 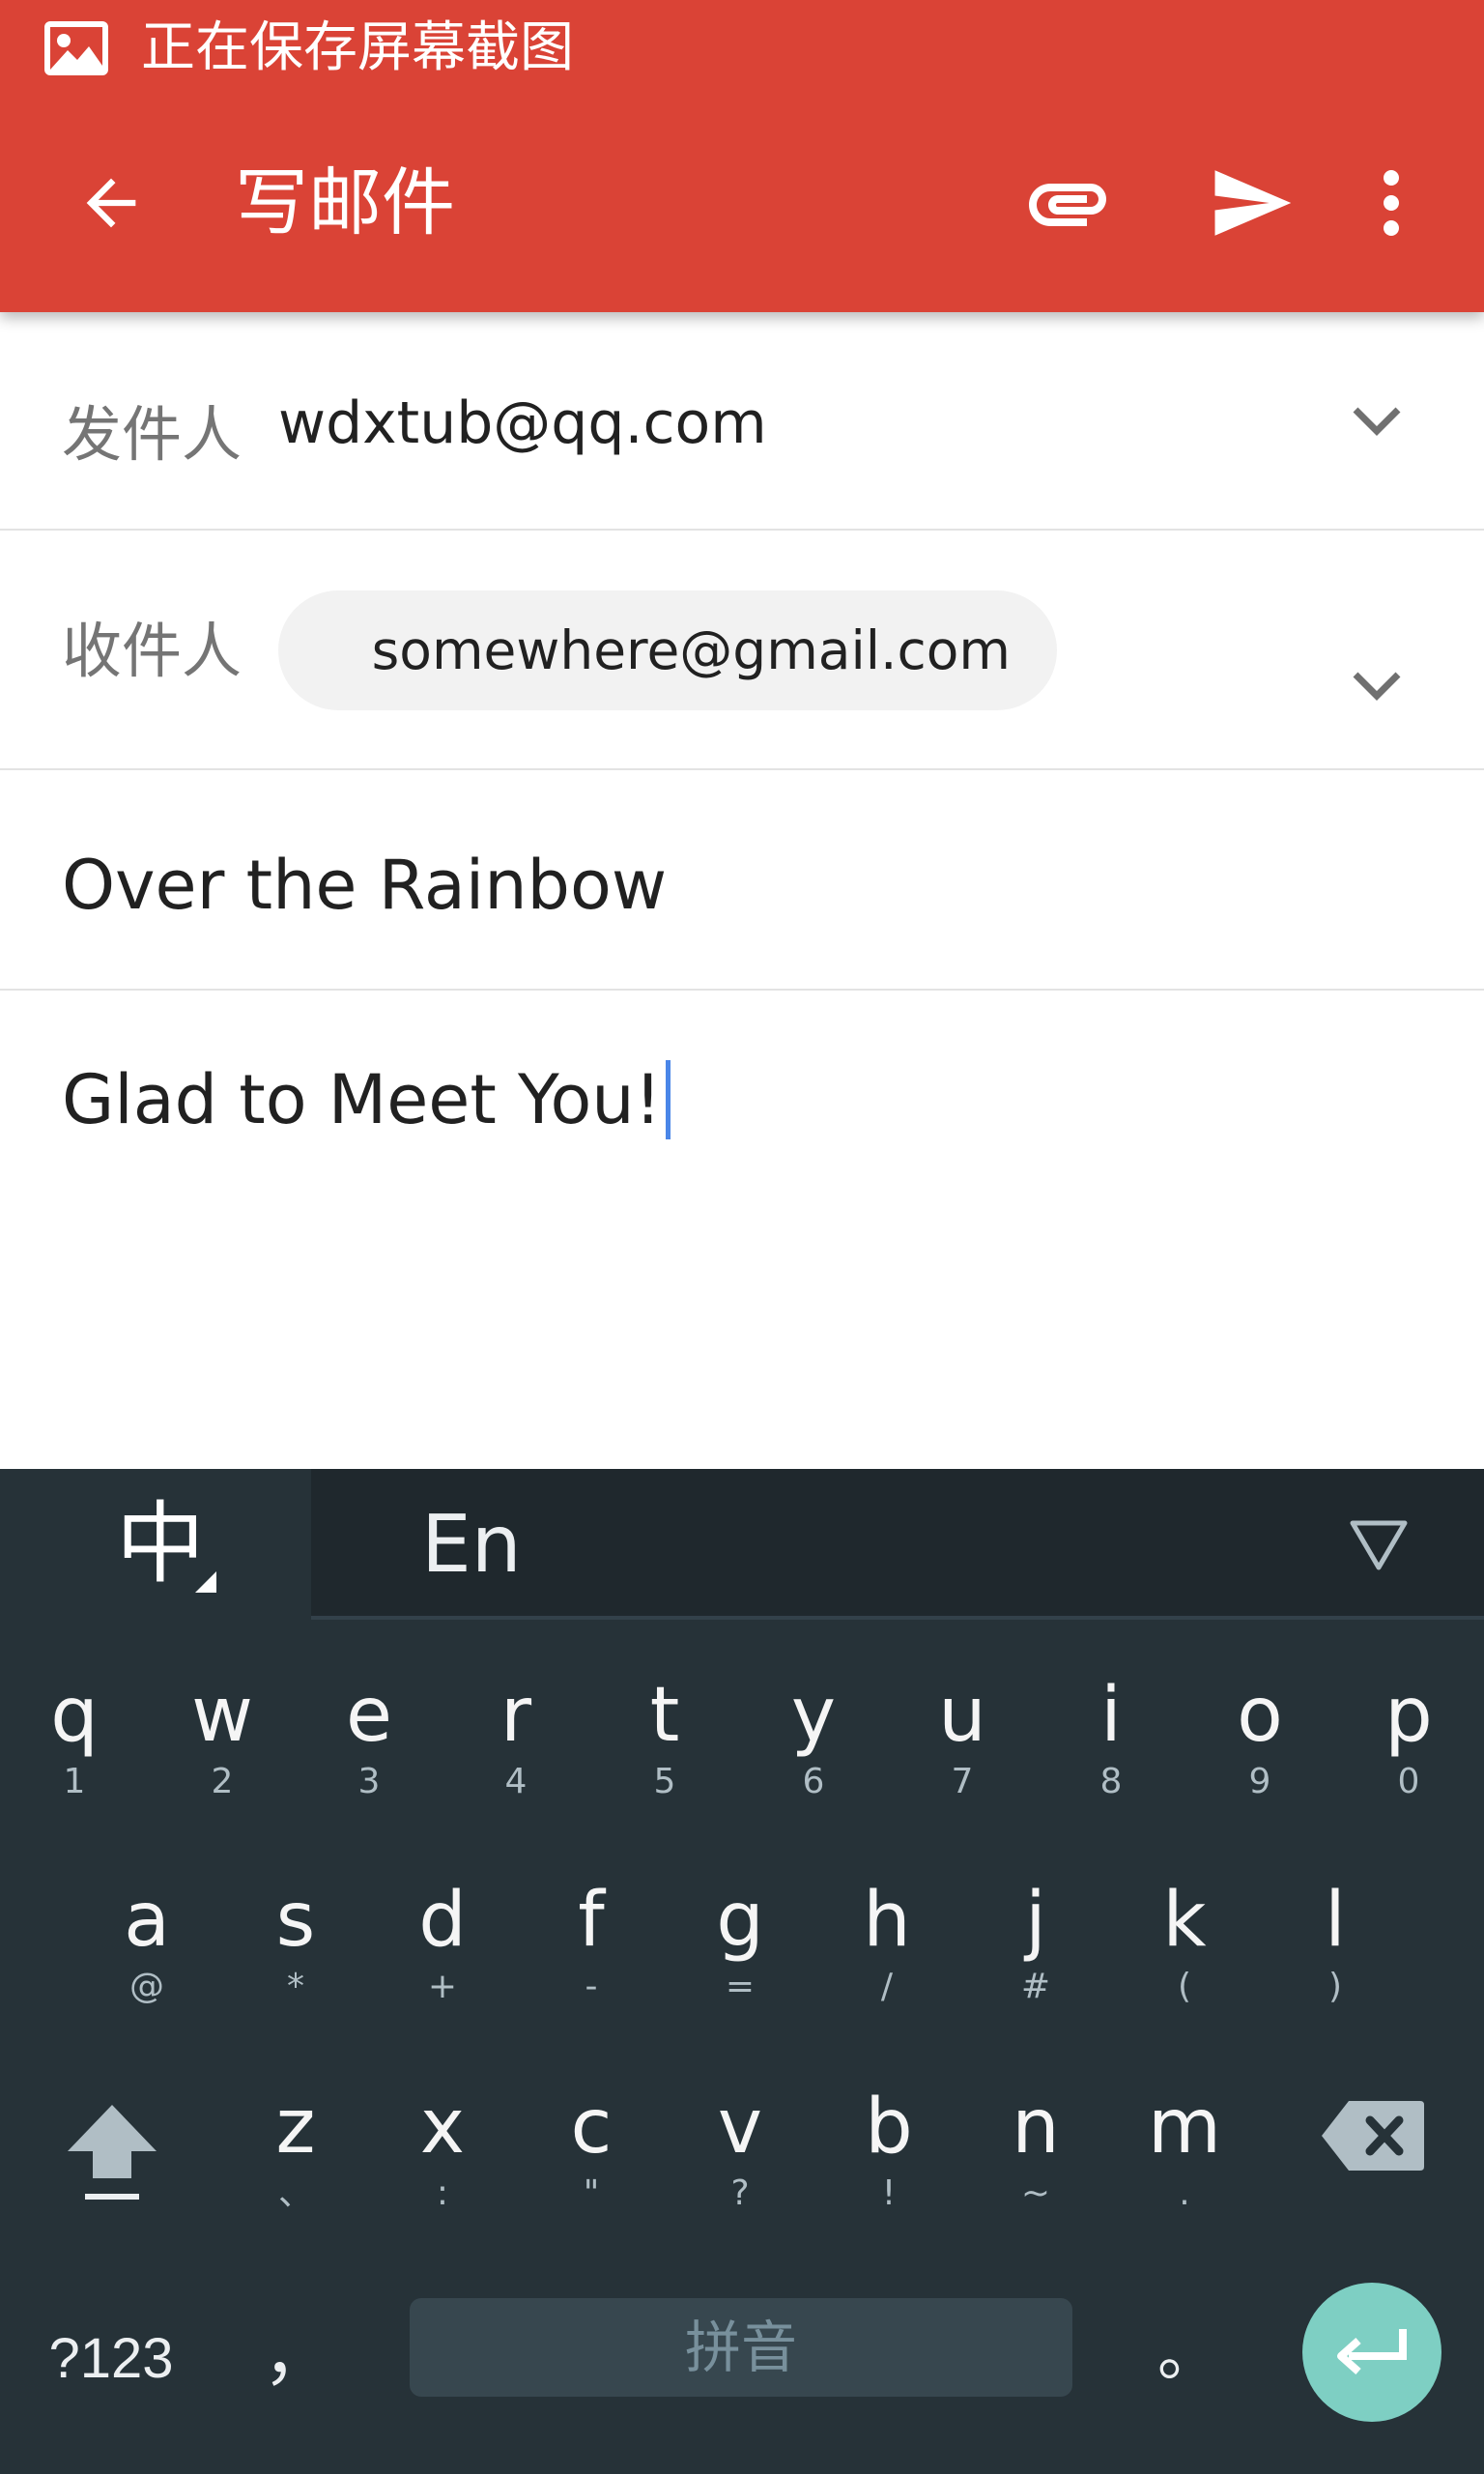 What do you see at coordinates (592, 1921) in the screenshot?
I see `key-letter: f` at bounding box center [592, 1921].